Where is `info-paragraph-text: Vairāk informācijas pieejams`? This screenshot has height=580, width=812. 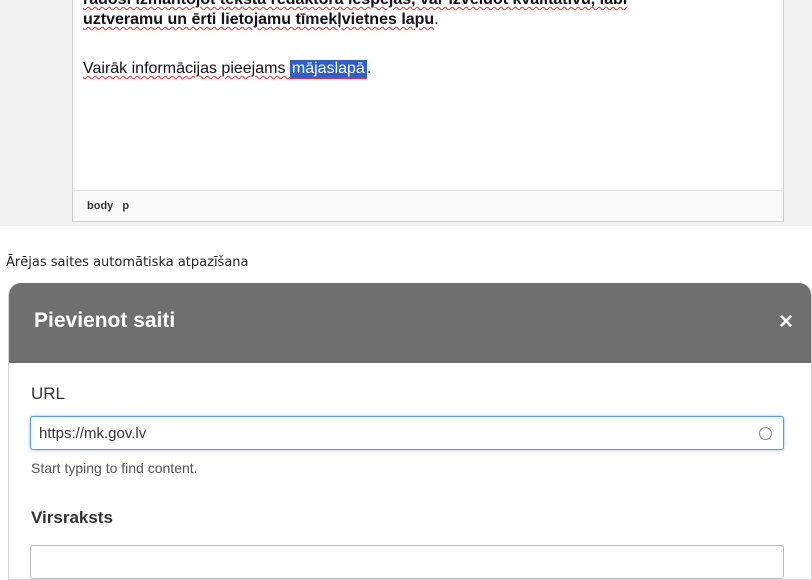 info-paragraph-text: Vairāk informācijas pieejams is located at coordinates (186, 68).